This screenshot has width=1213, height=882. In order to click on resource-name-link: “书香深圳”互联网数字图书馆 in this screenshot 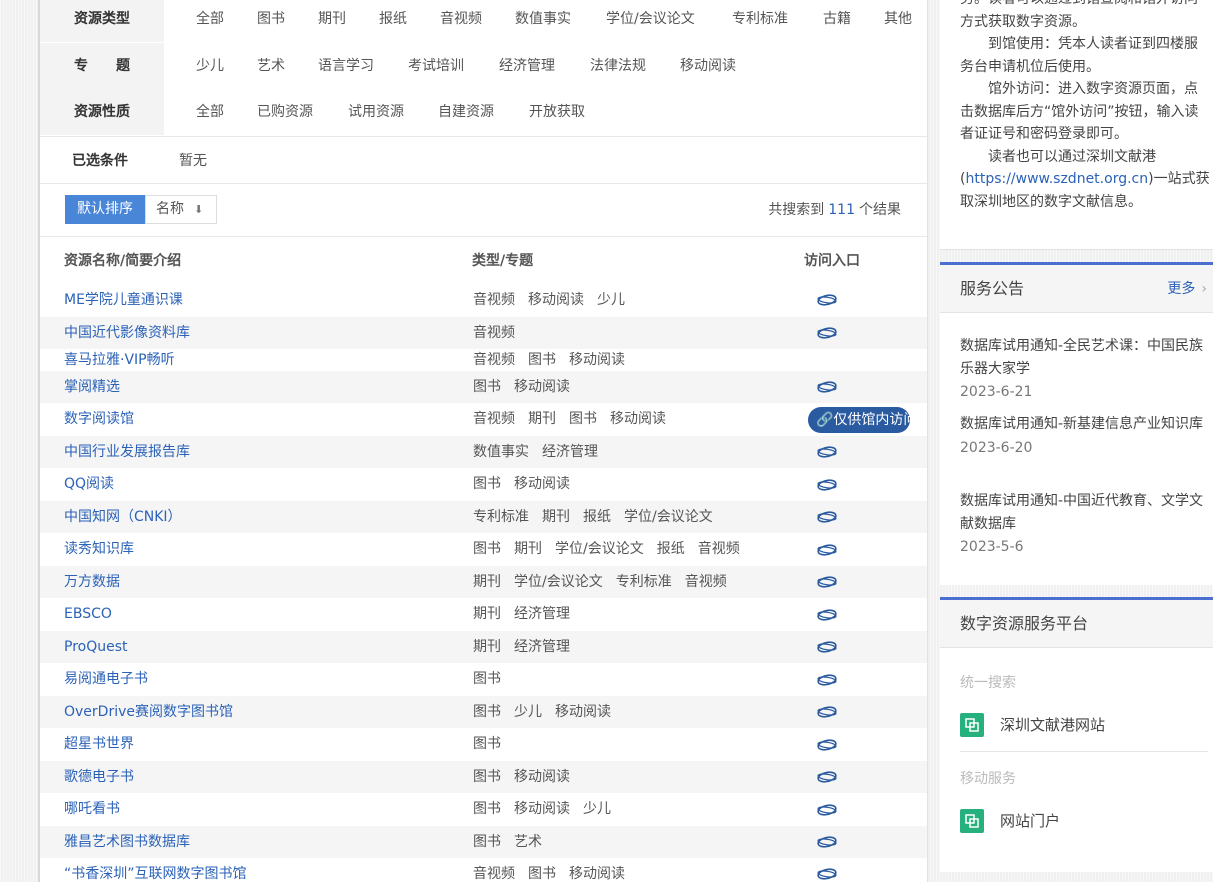, I will do `click(155, 870)`.